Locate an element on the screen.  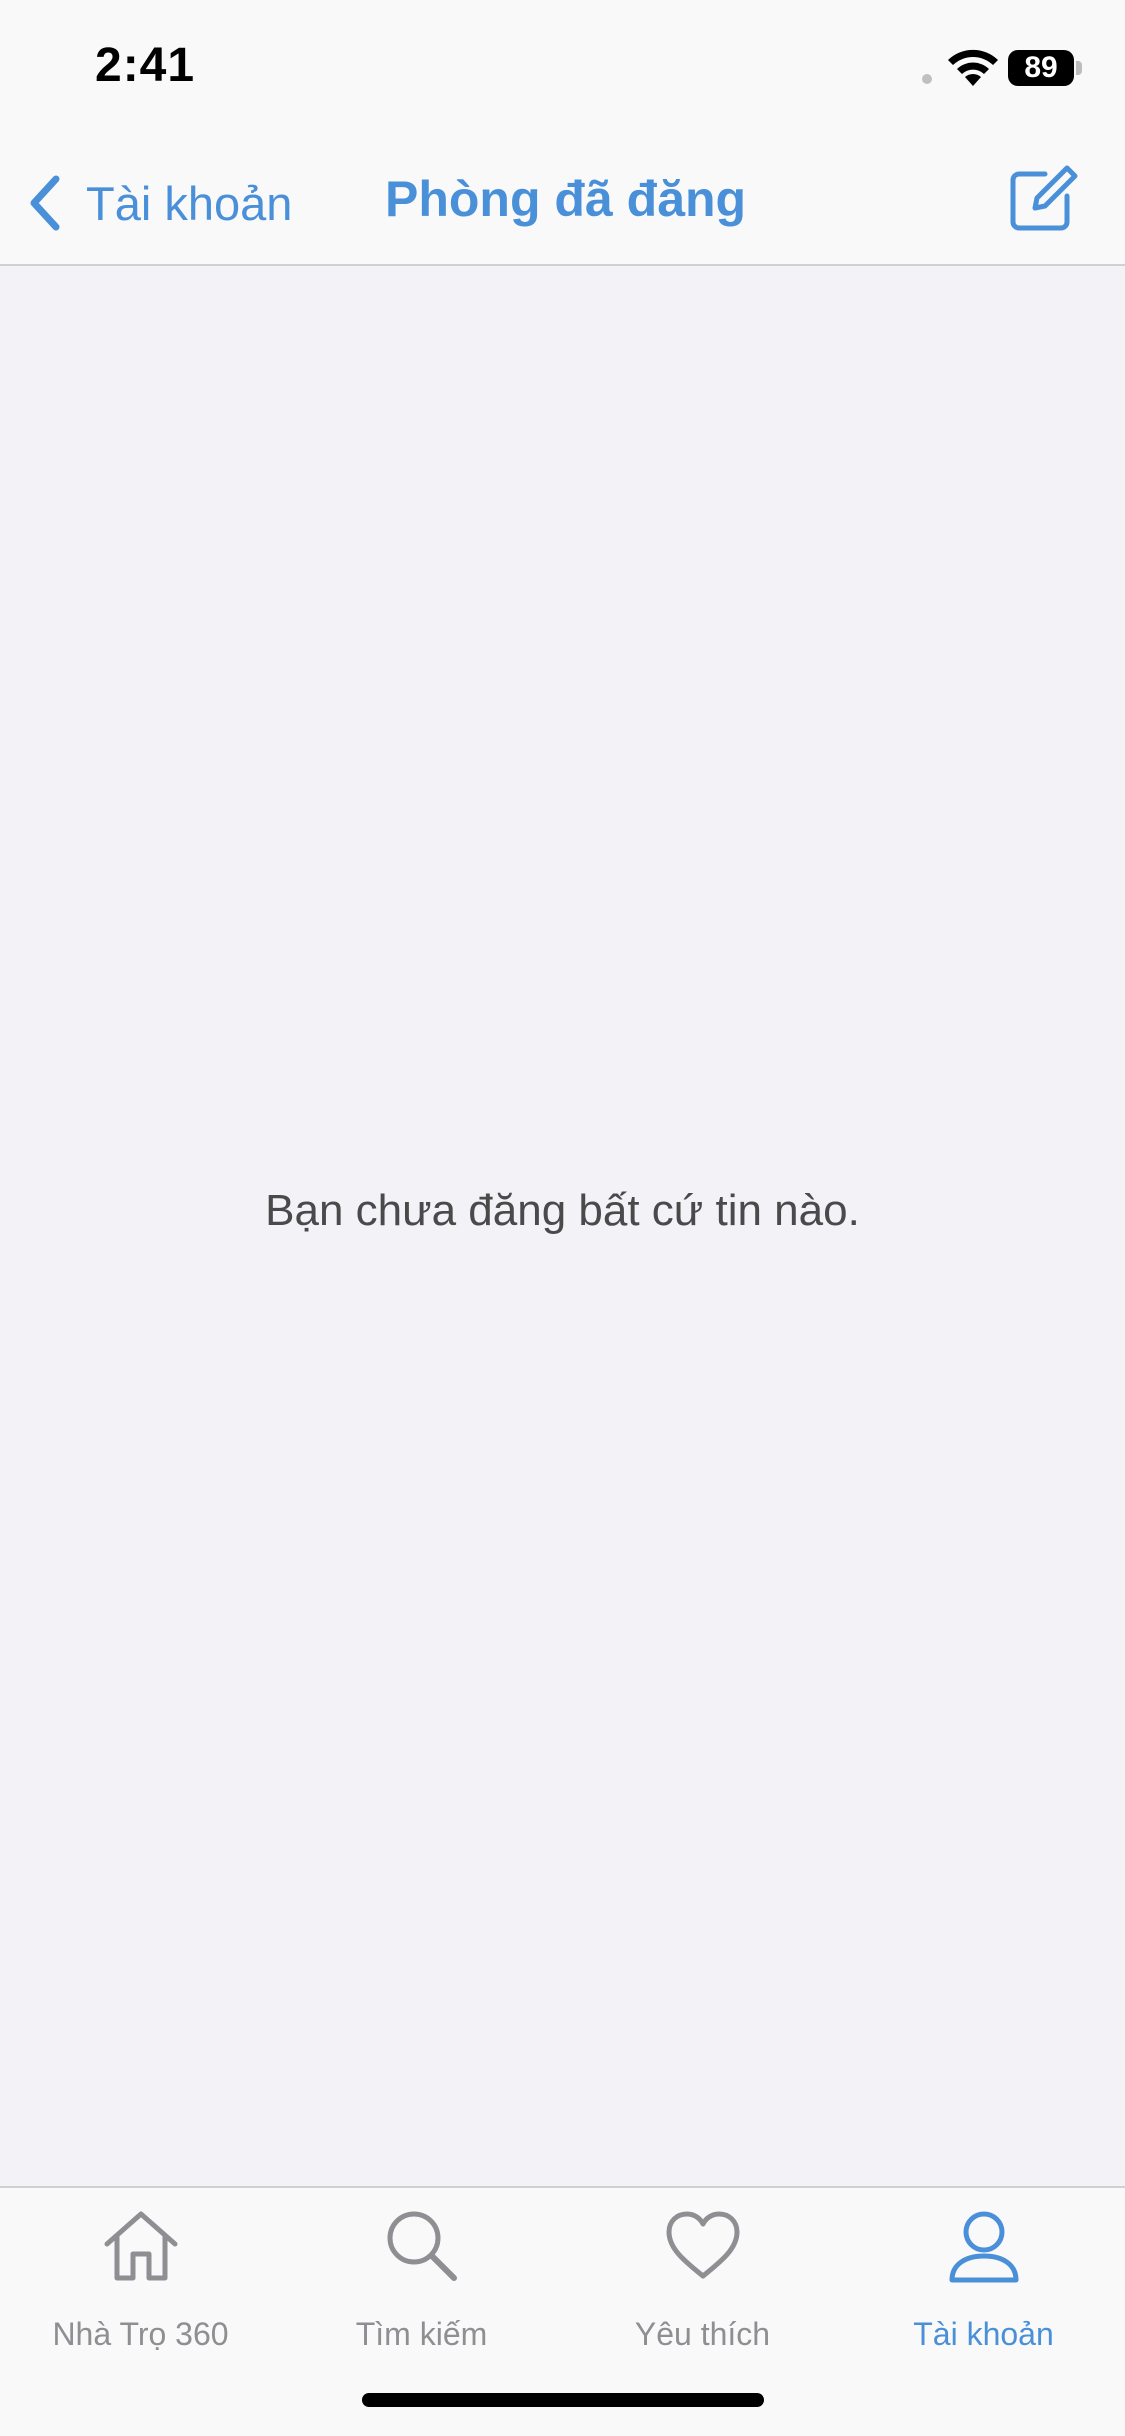
wifi-icon is located at coordinates (973, 67).